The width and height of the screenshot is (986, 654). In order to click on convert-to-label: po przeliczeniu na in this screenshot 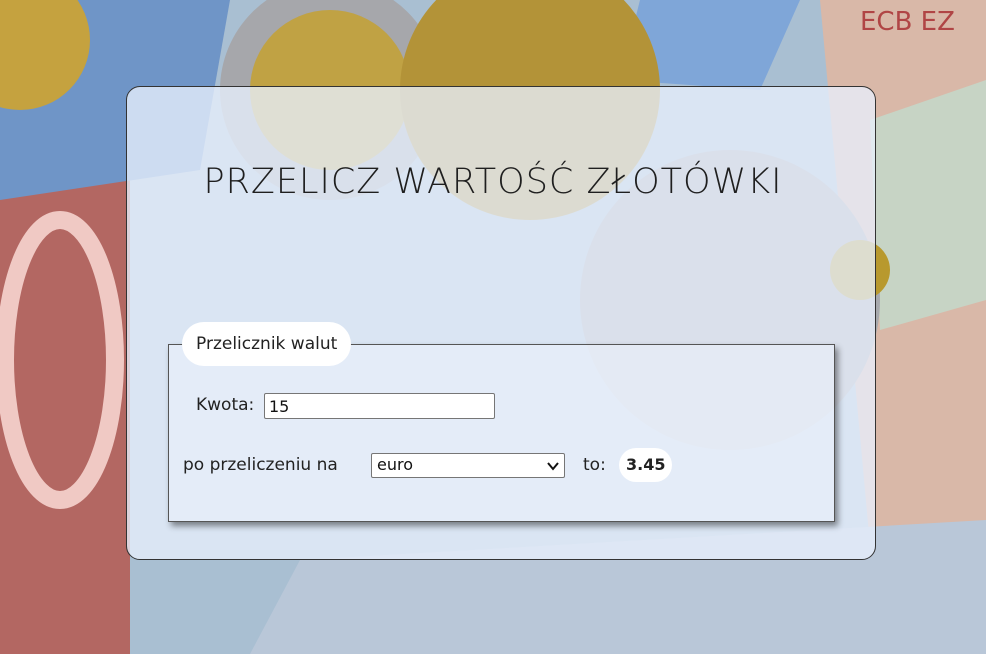, I will do `click(260, 465)`.